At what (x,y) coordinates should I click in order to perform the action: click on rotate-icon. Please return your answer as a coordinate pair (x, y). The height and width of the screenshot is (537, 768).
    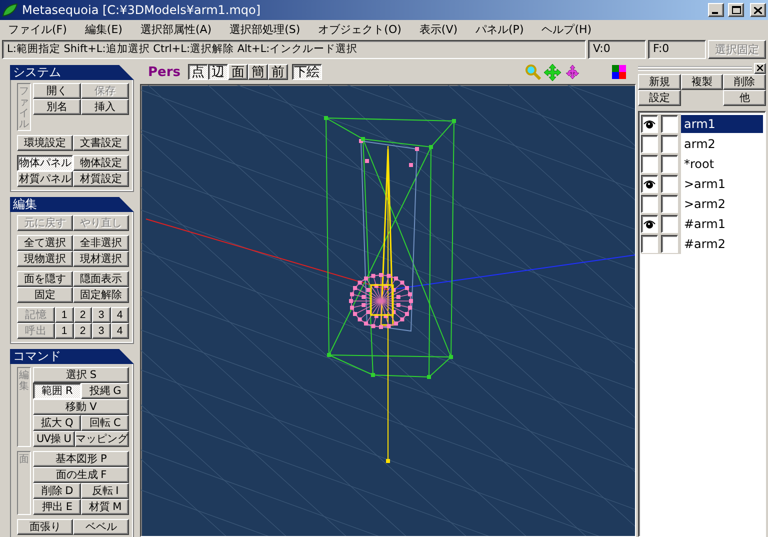
    Looking at the image, I should click on (572, 72).